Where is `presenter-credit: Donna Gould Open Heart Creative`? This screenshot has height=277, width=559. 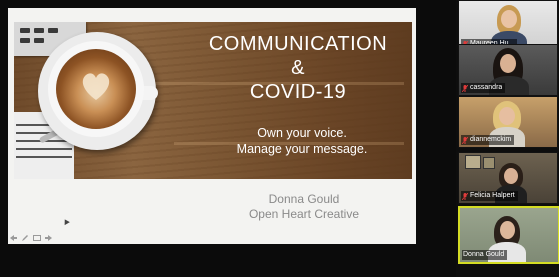 presenter-credit: Donna Gould Open Heart Creative is located at coordinates (304, 207).